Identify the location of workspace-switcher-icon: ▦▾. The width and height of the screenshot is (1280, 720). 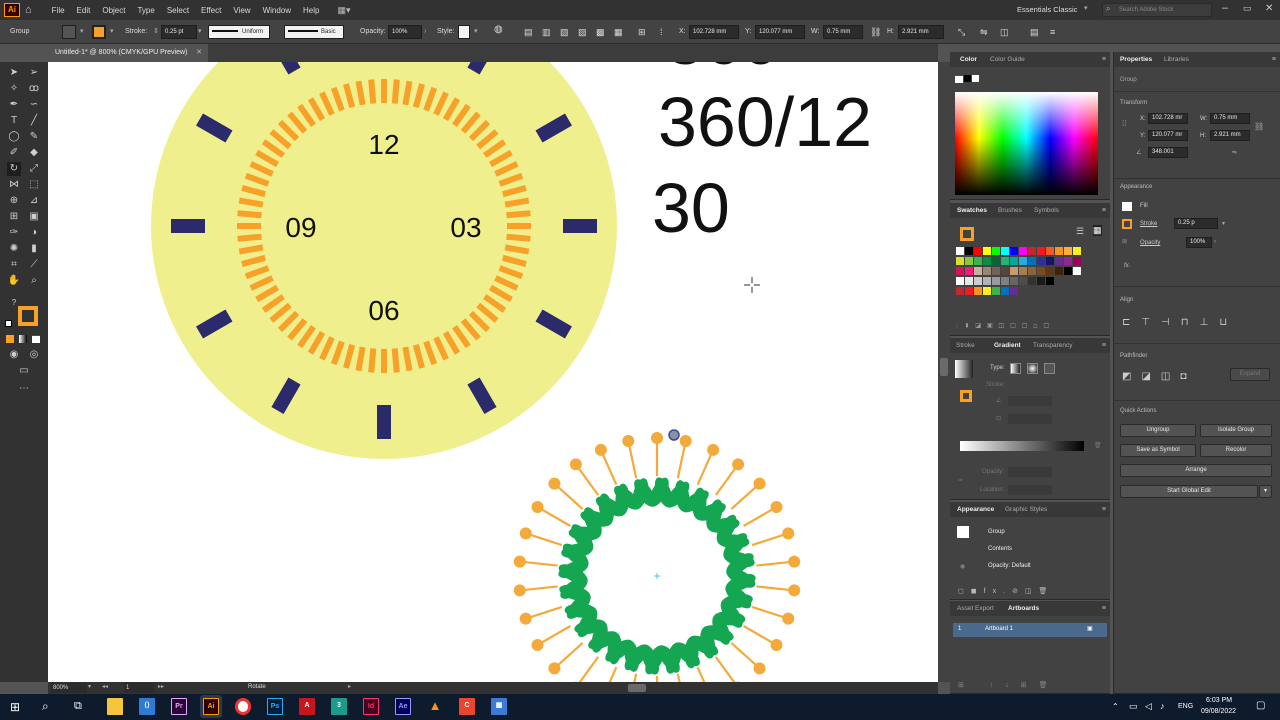
(343, 10).